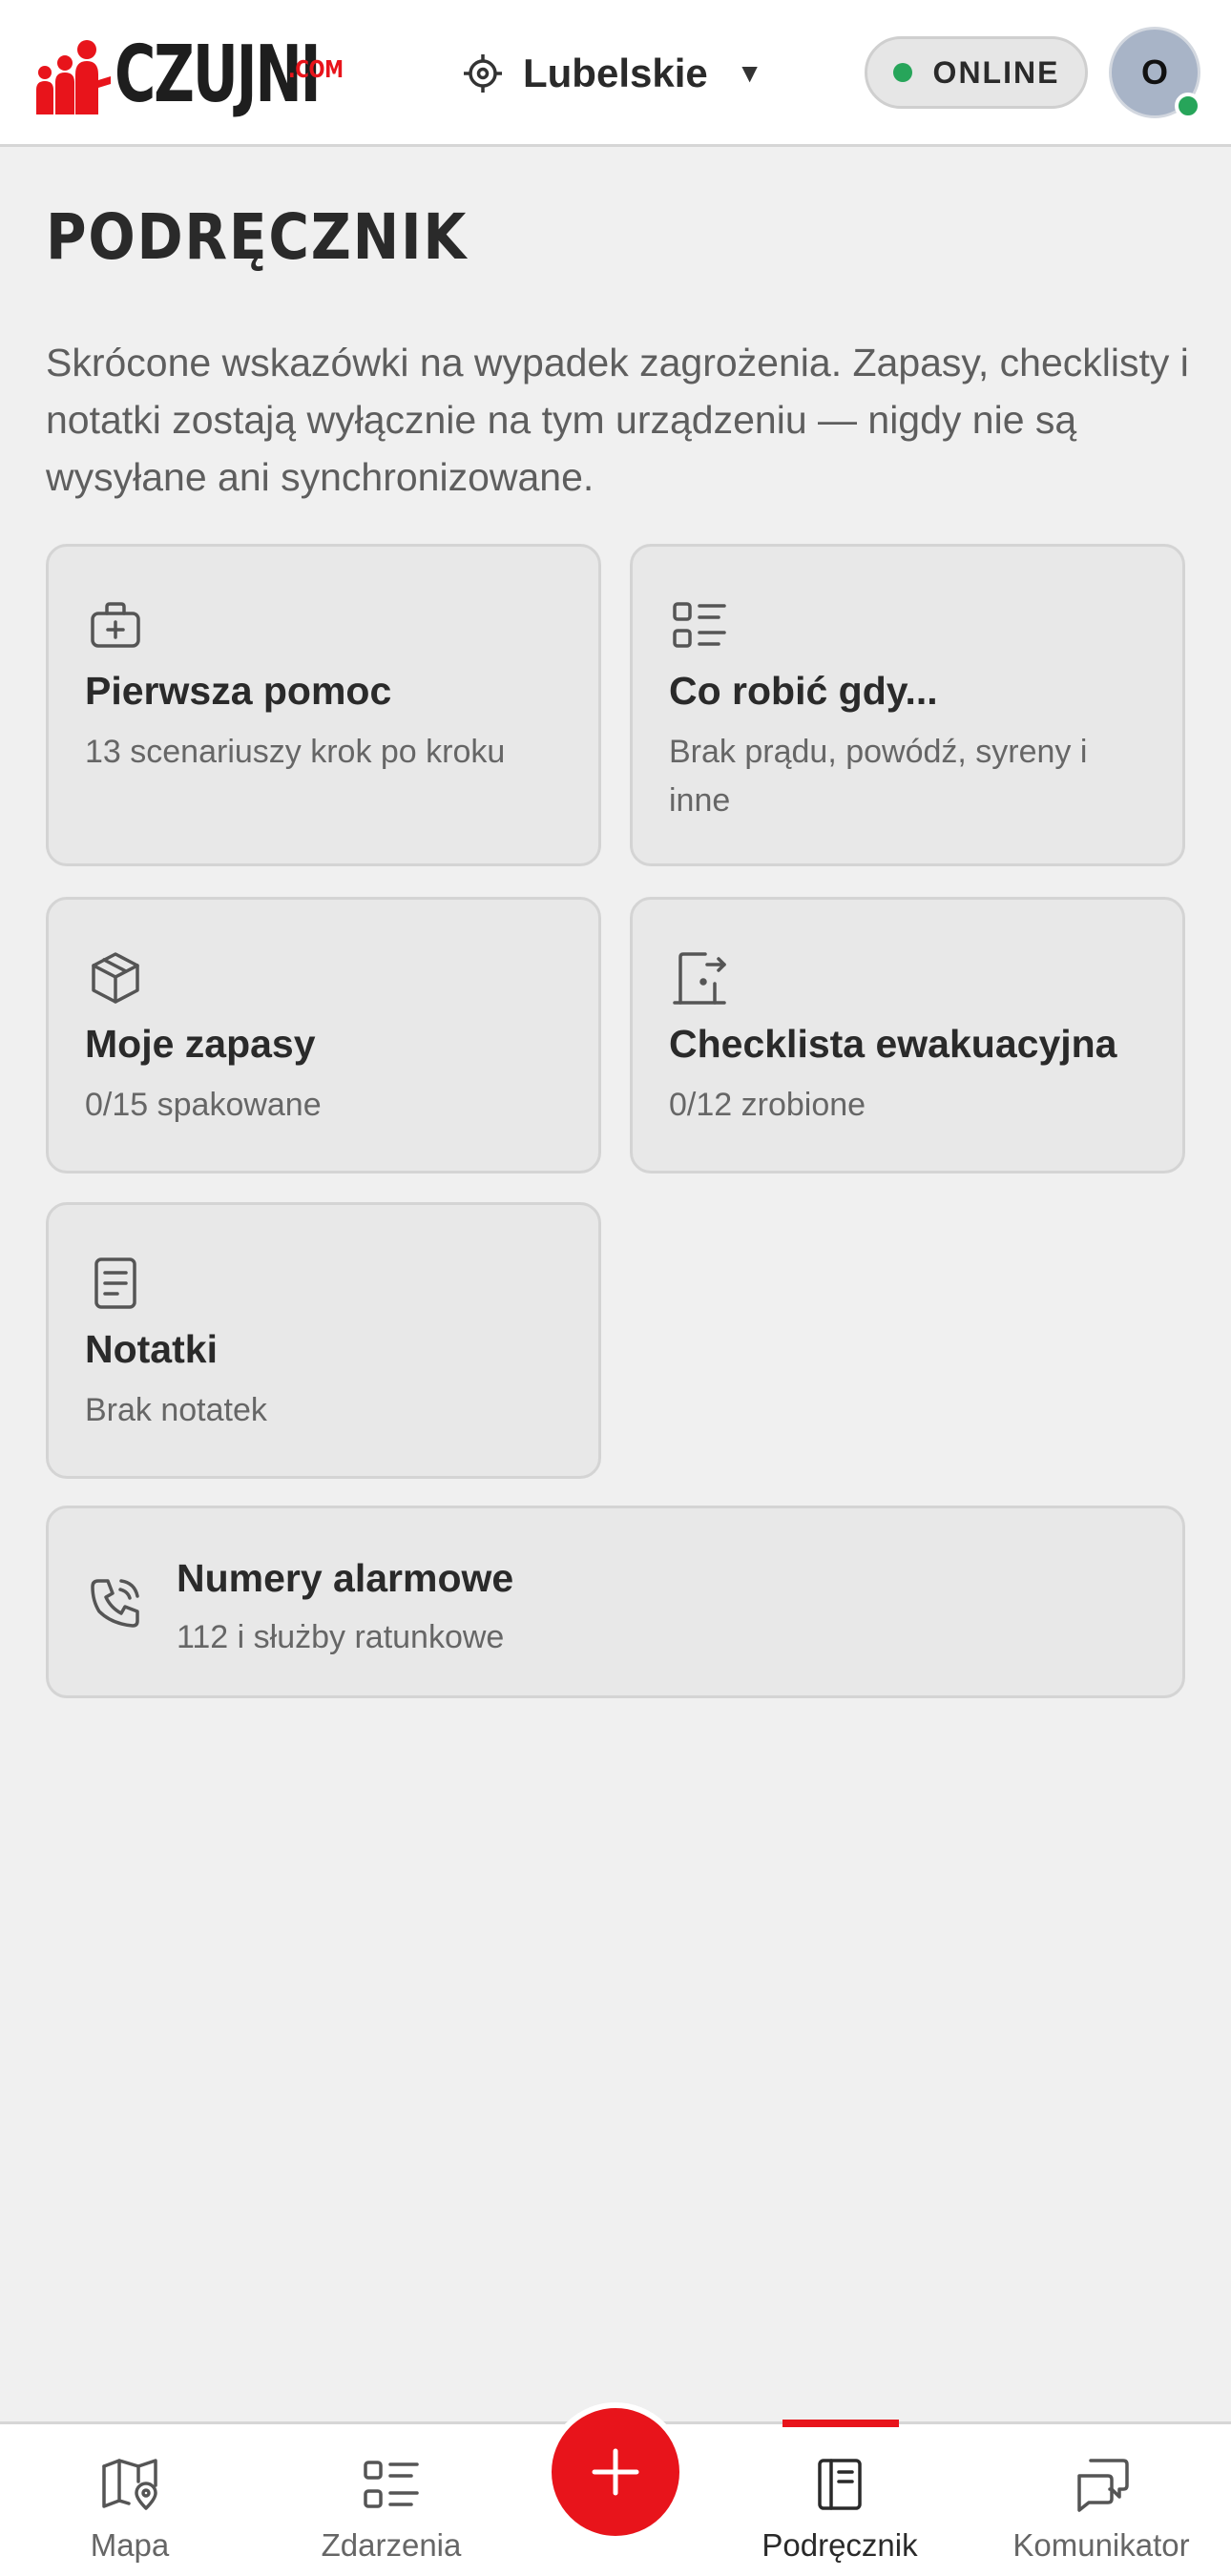 This screenshot has width=1231, height=2576. I want to click on card-title: Pierwsza pomoc, so click(238, 691).